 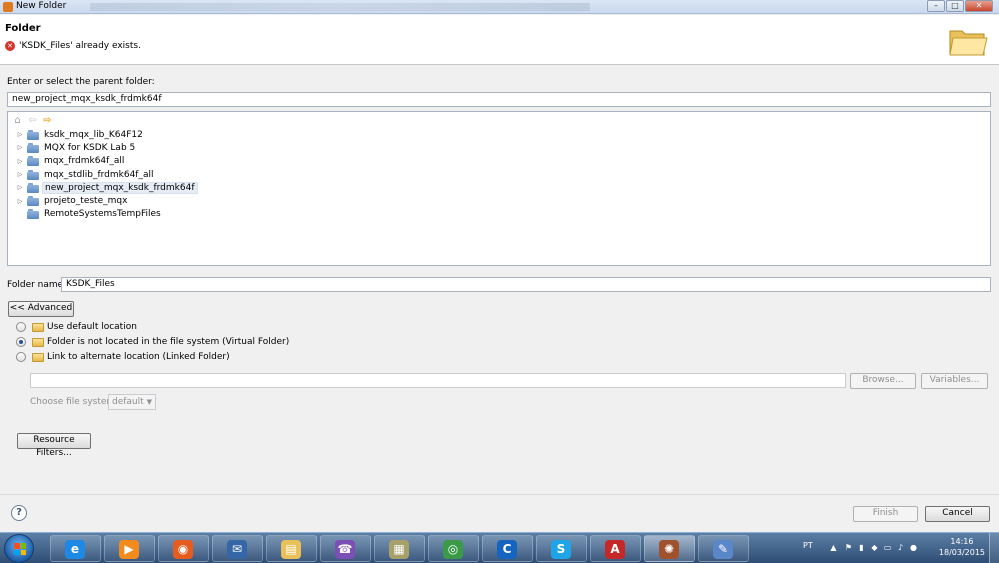 I want to click on taskbar-button: ☎, so click(x=345, y=548).